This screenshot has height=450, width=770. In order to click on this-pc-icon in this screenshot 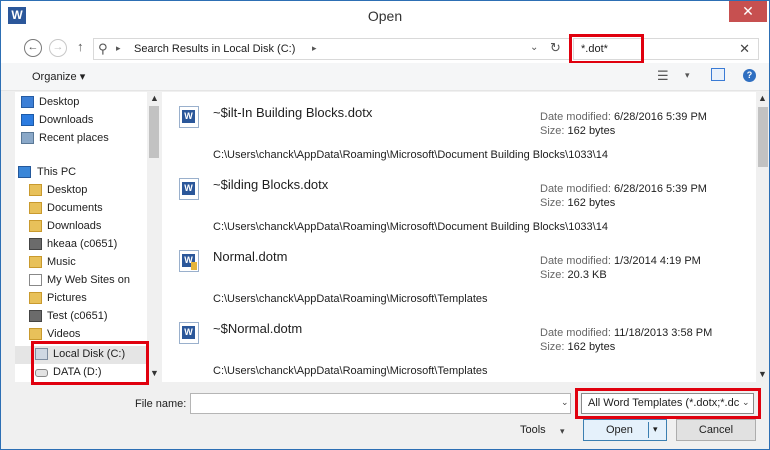, I will do `click(24, 172)`.